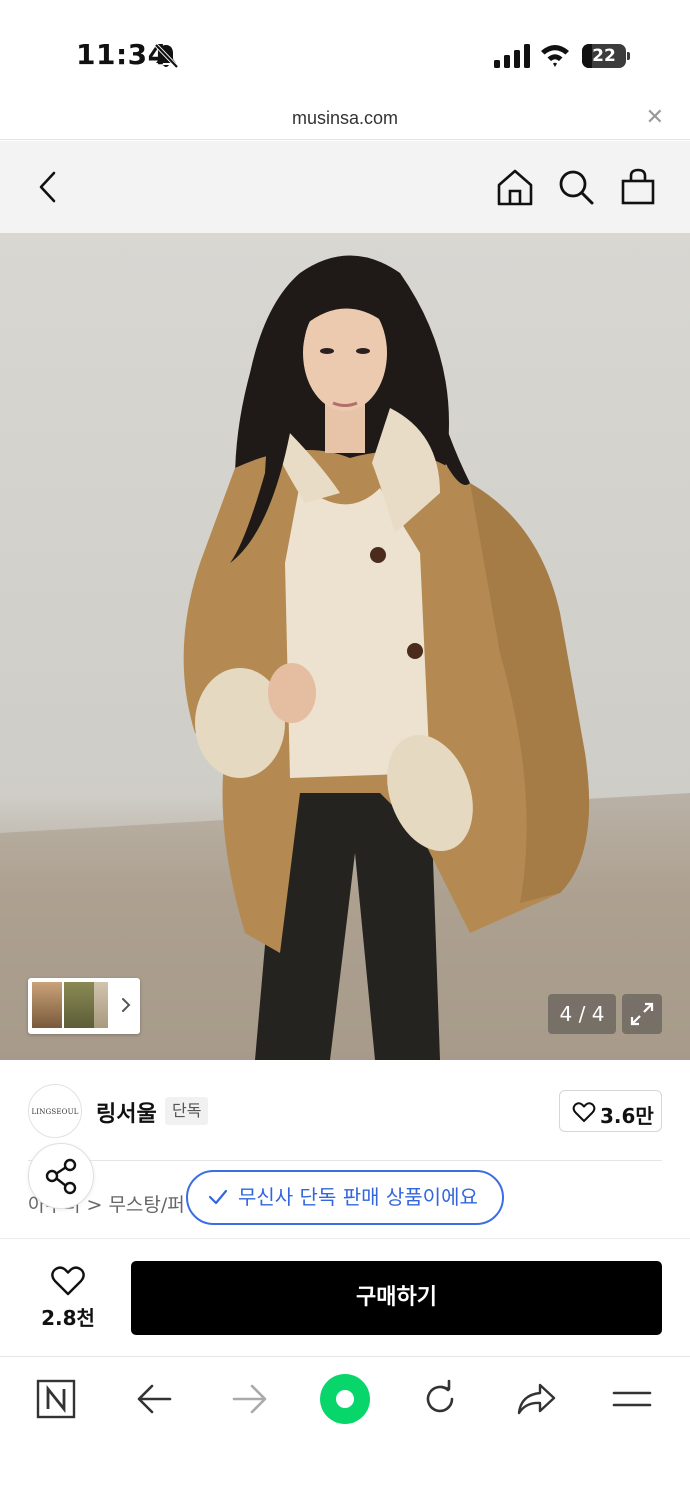 The image size is (690, 1500). Describe the element at coordinates (218, 1197) in the screenshot. I see `check-icon` at that location.